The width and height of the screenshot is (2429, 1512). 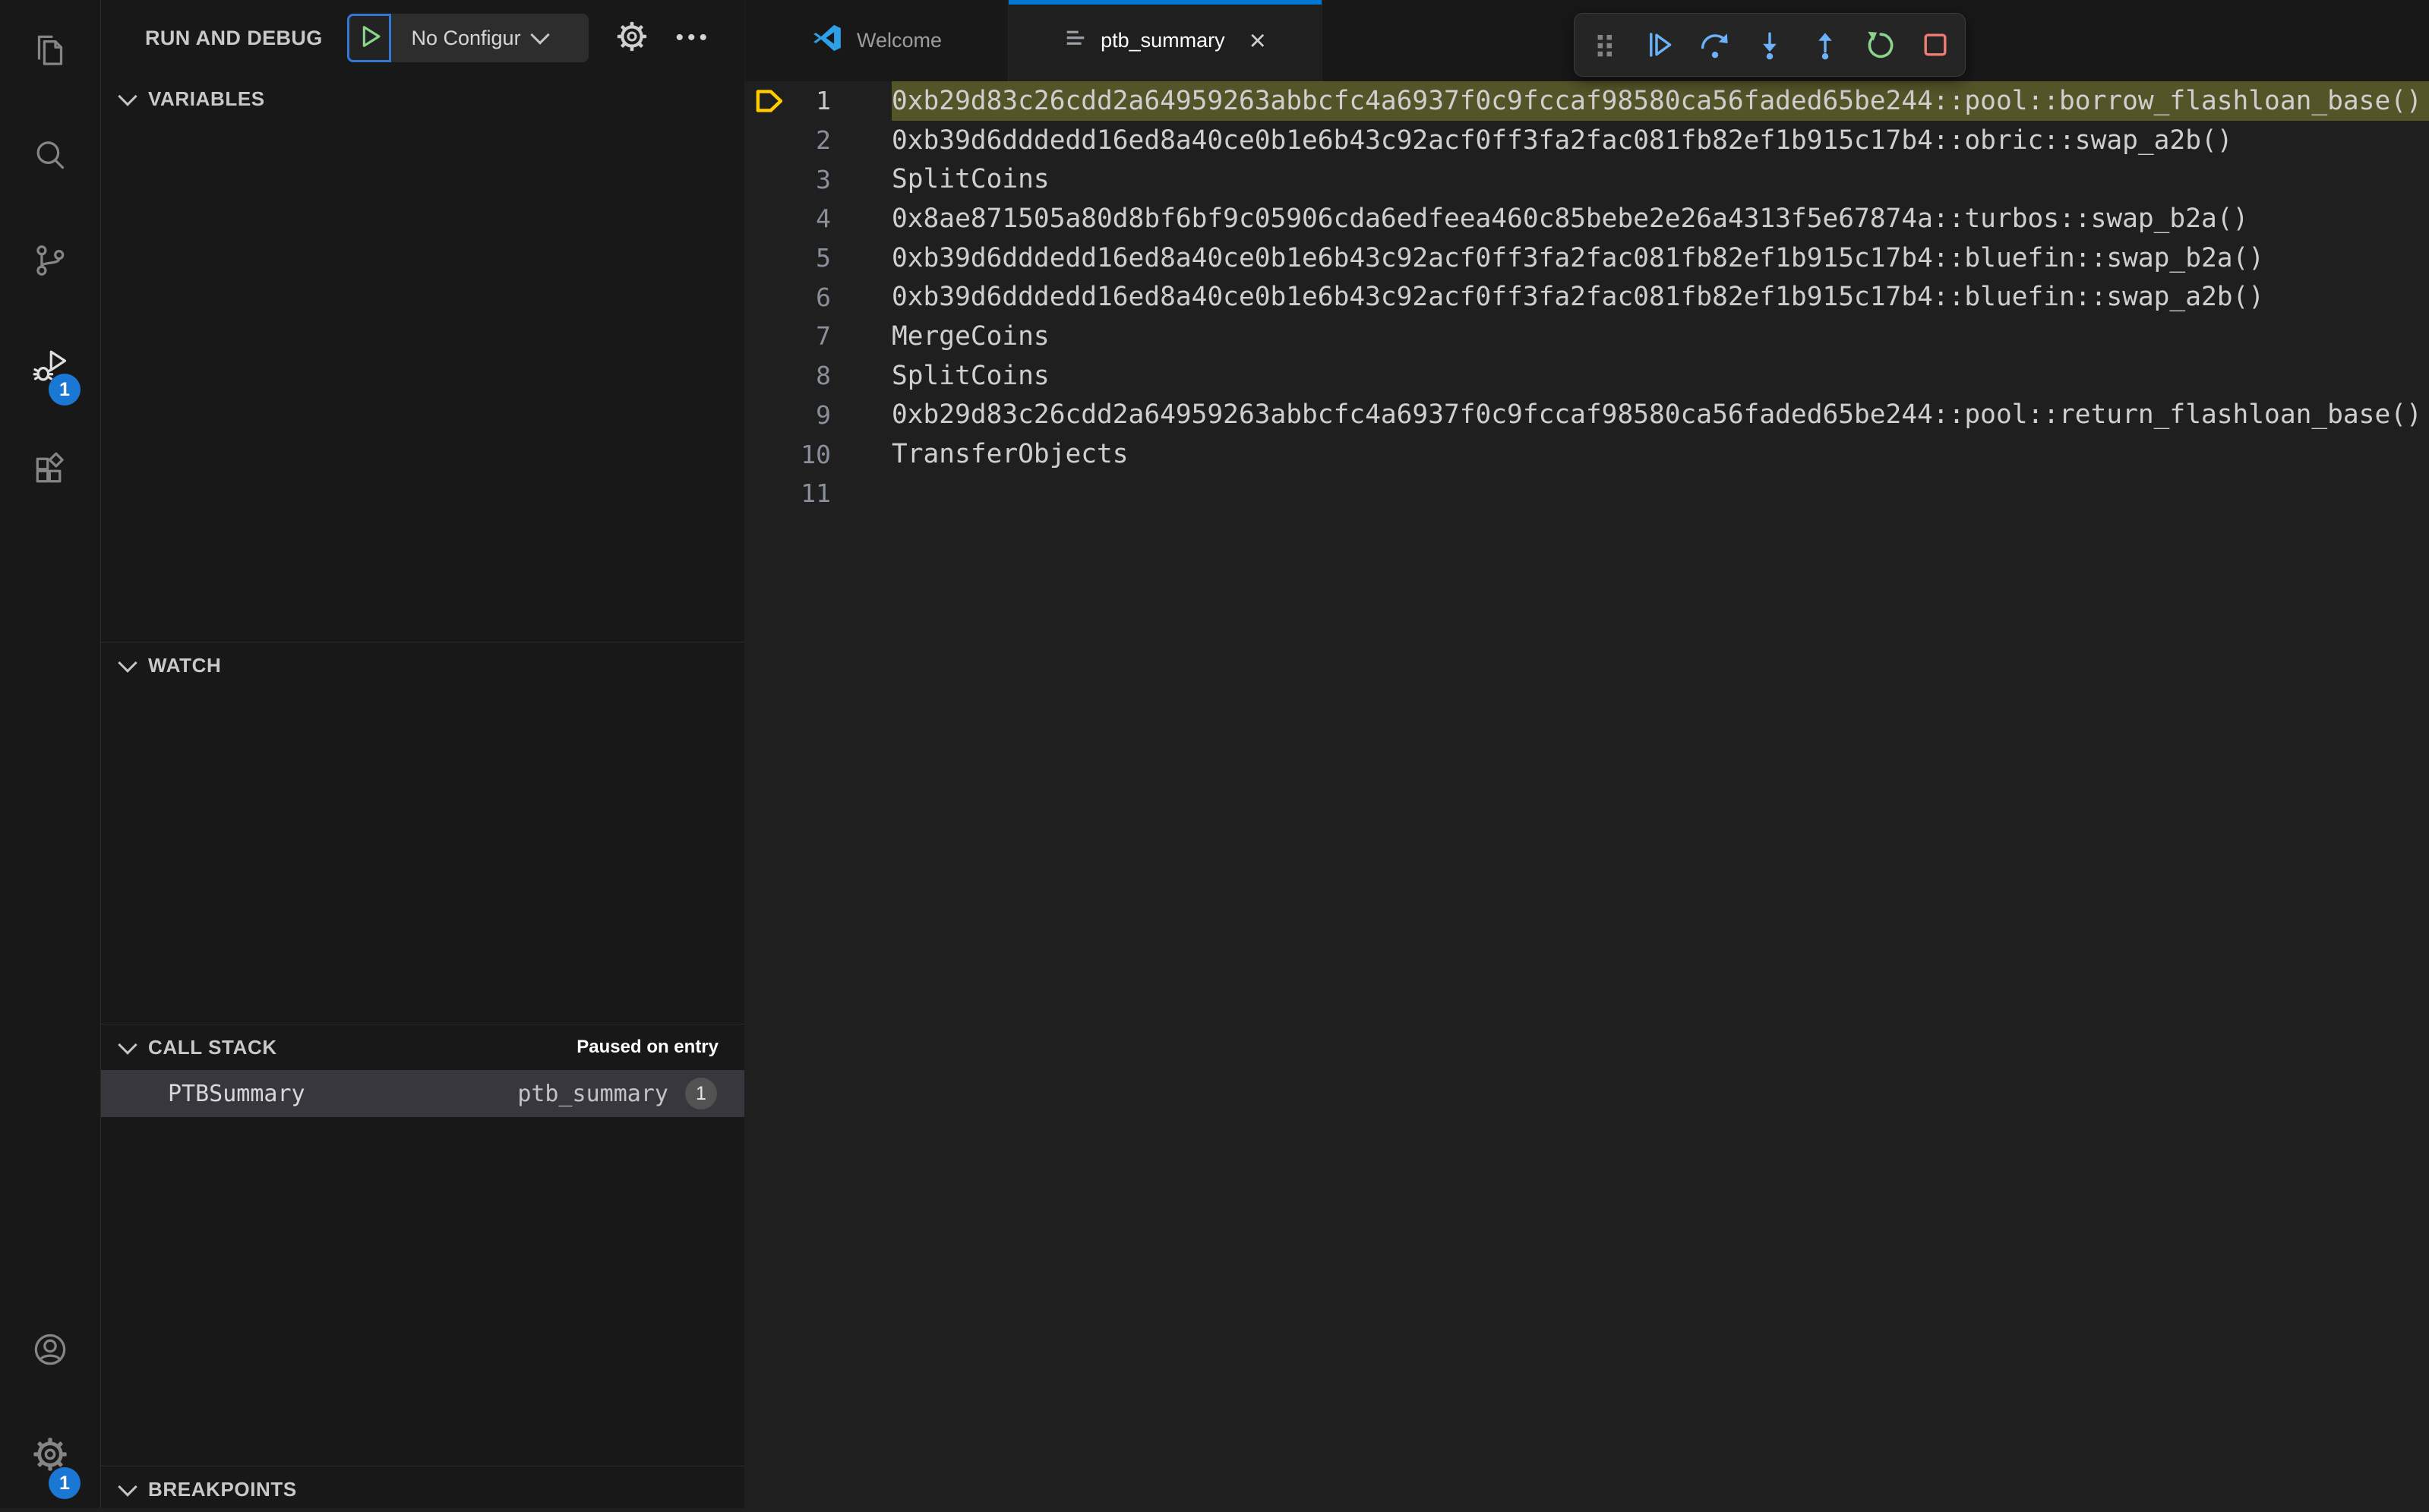 I want to click on extensions-icon, so click(x=50, y=472).